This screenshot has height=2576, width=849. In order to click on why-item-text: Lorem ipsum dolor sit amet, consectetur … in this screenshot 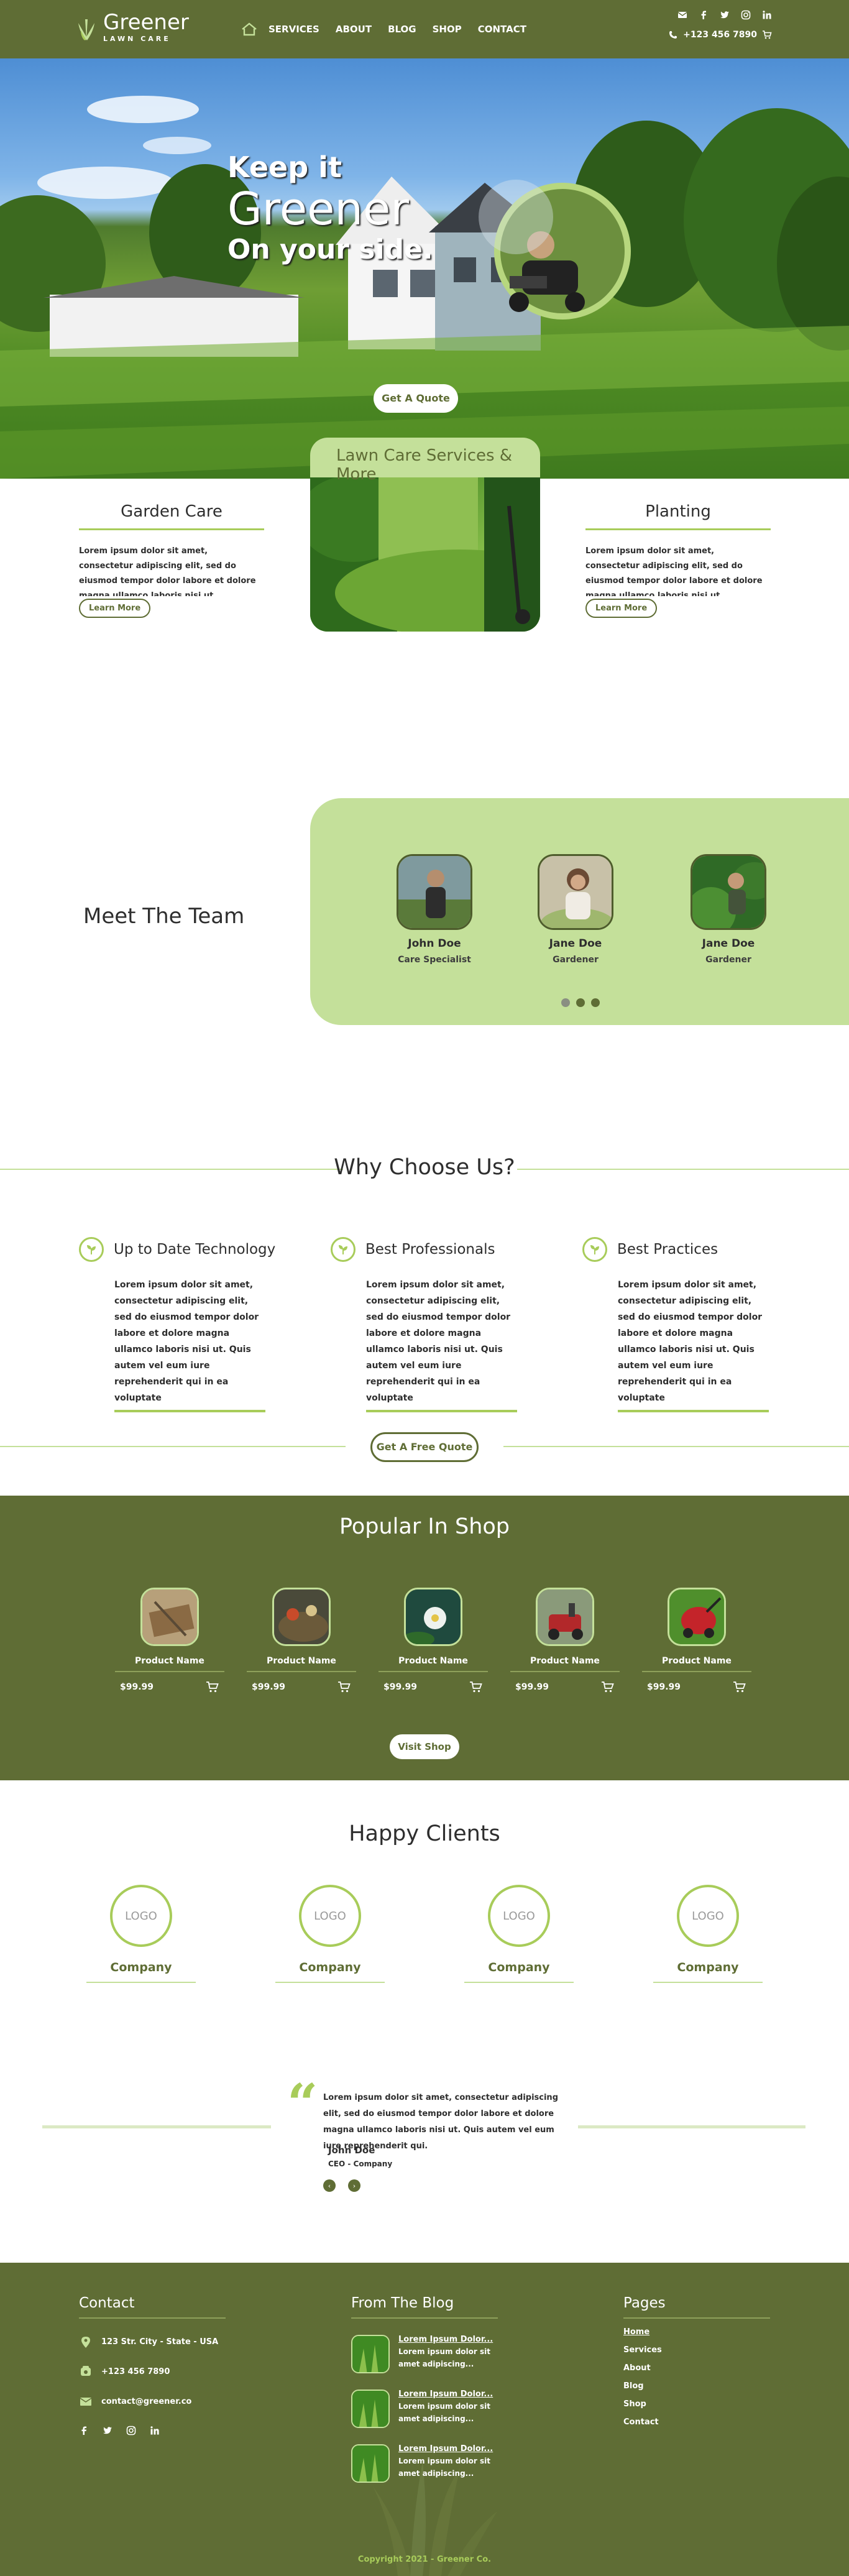, I will do `click(693, 1344)`.